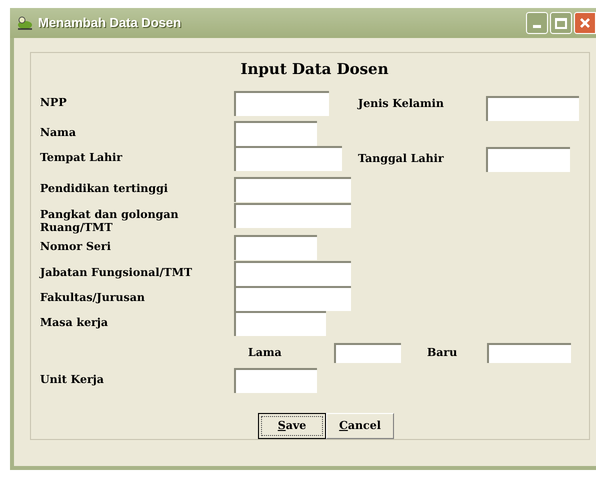 The height and width of the screenshot is (482, 596). I want to click on close-button, so click(585, 23).